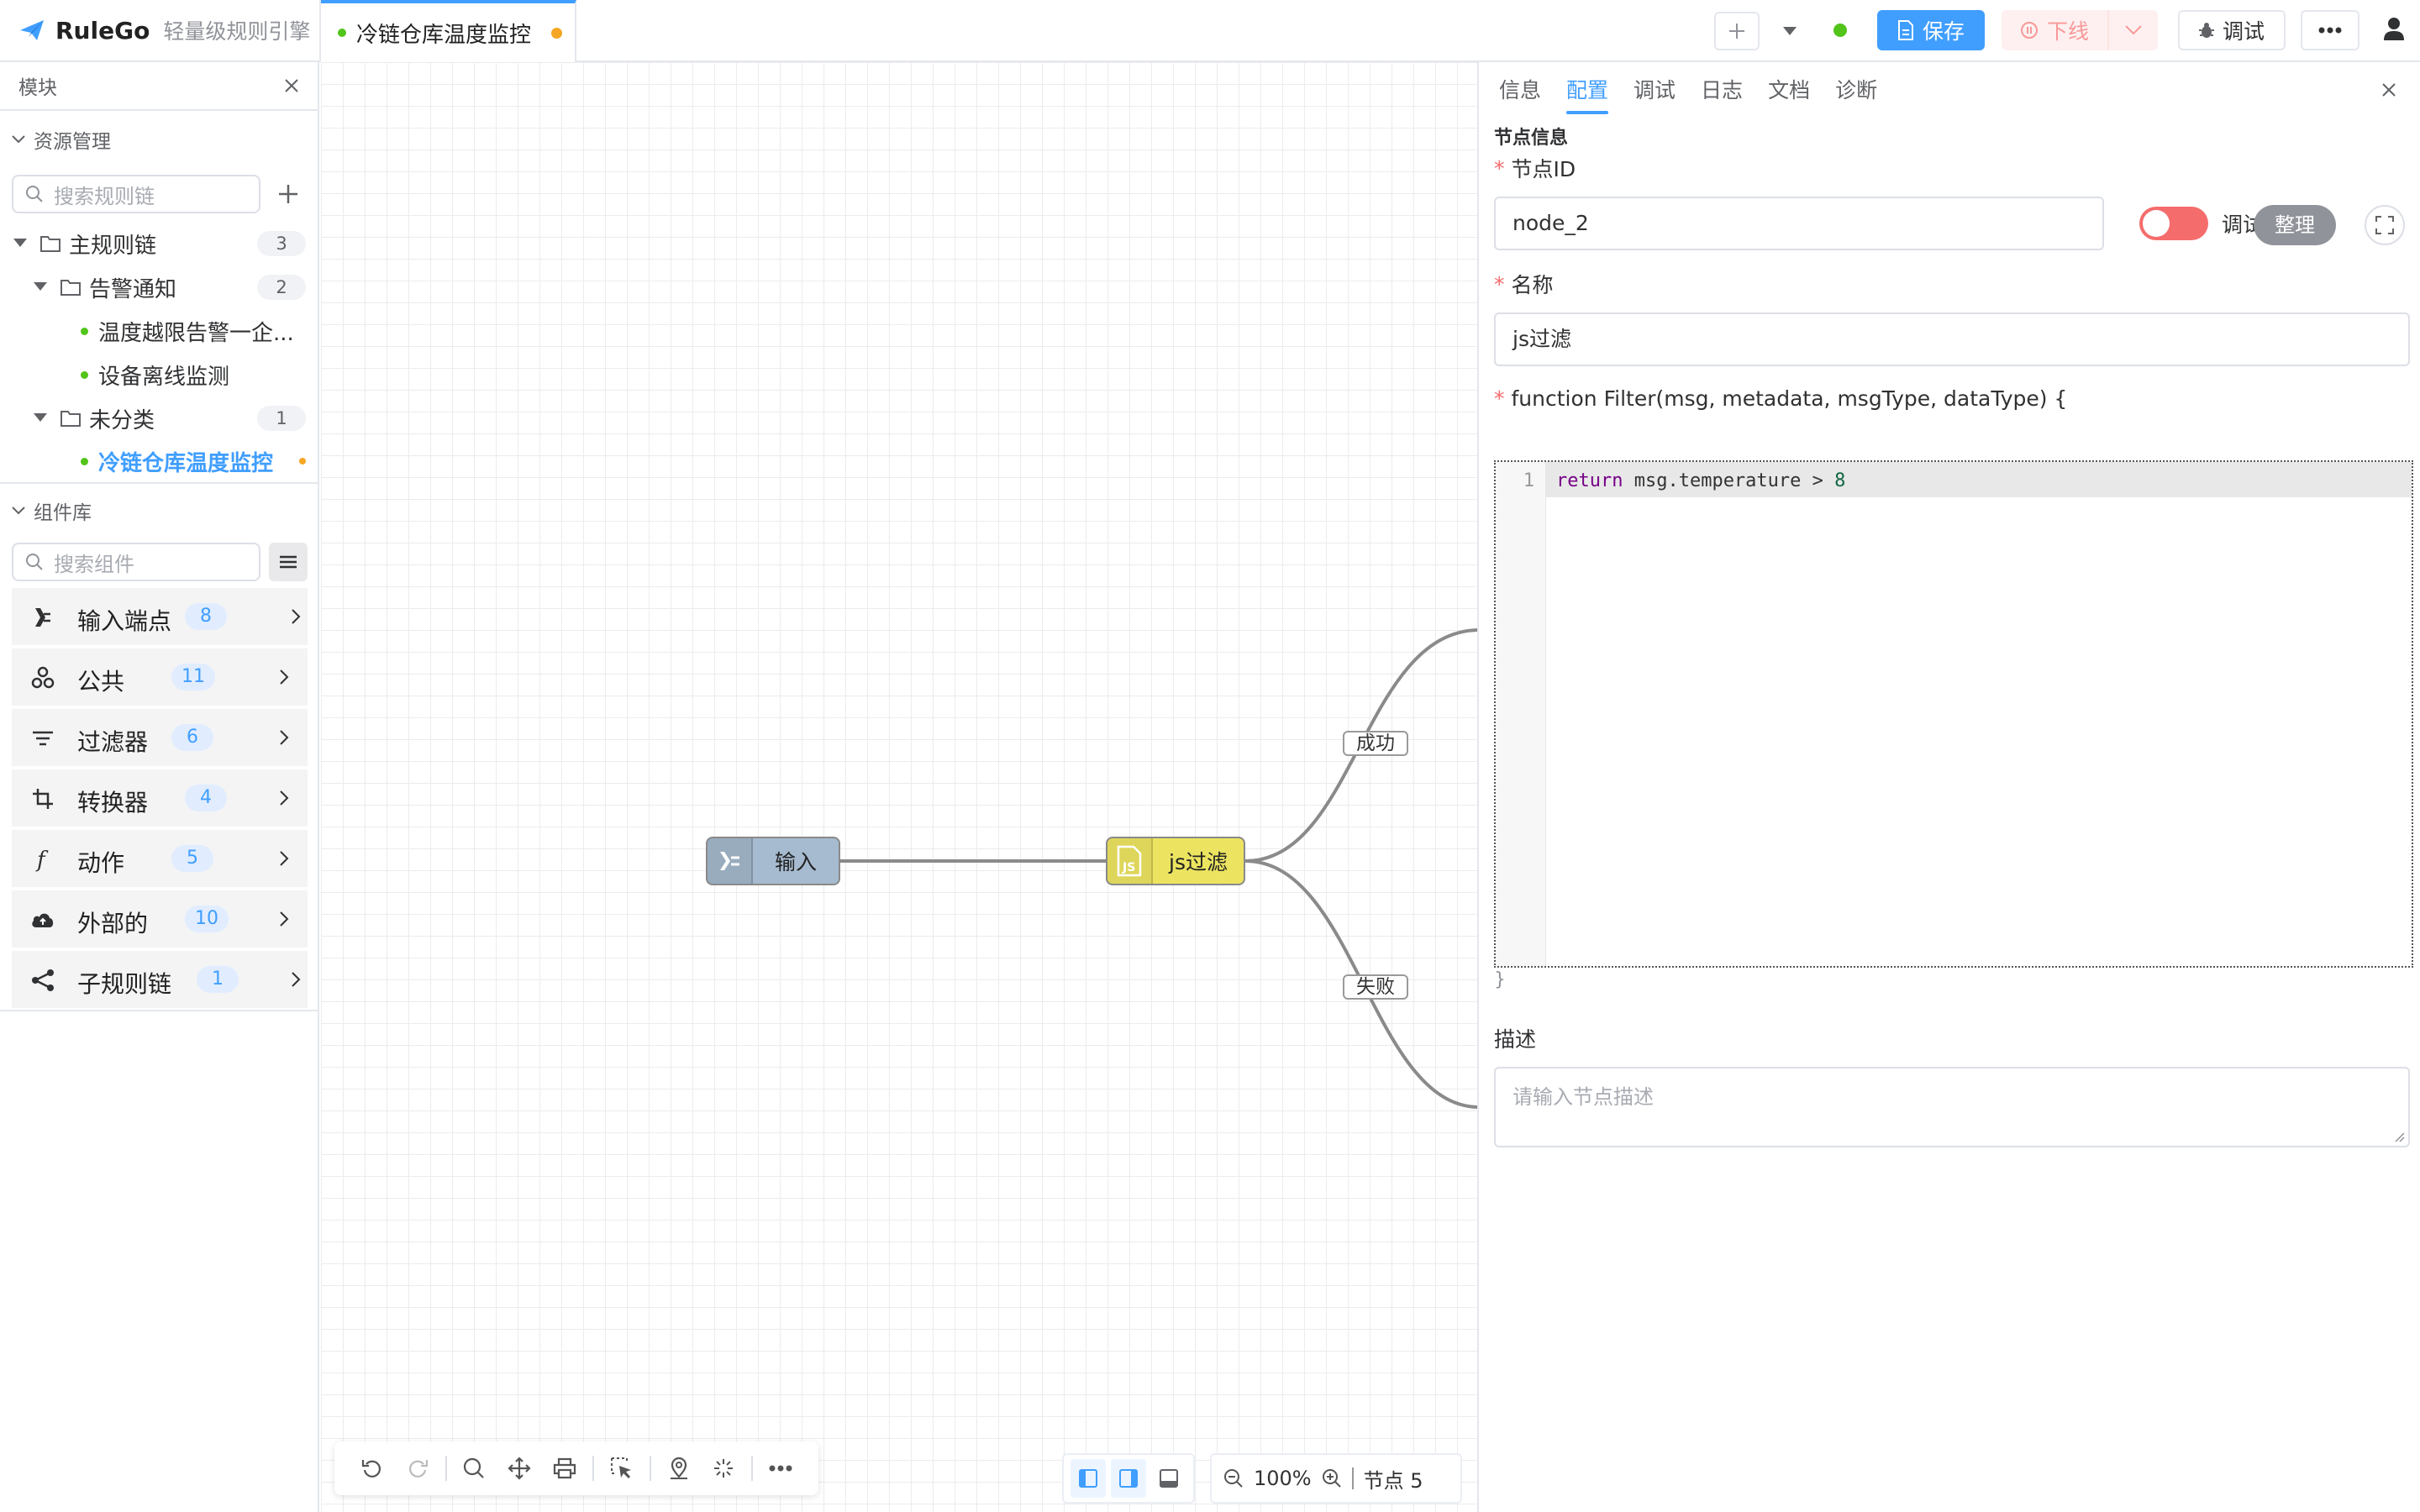 The height and width of the screenshot is (1512, 2420). I want to click on name-input: js过滤, so click(1952, 339).